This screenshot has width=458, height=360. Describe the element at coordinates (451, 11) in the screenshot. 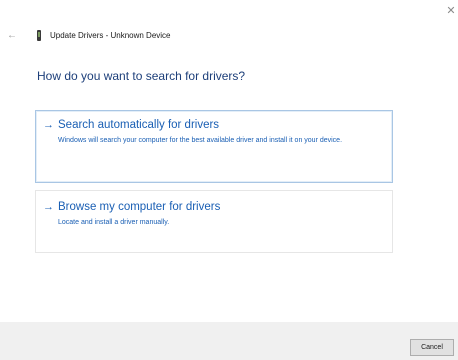

I see `close-icon: ✕` at that location.